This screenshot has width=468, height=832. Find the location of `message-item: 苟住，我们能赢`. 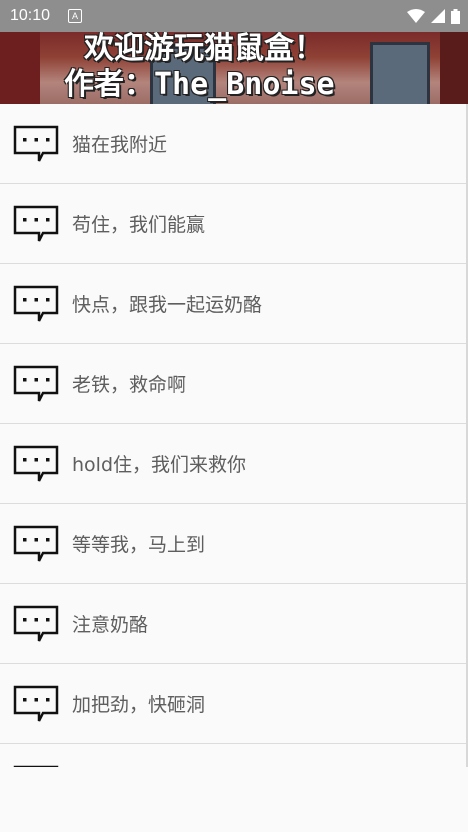

message-item: 苟住，我们能赢 is located at coordinates (233, 224).